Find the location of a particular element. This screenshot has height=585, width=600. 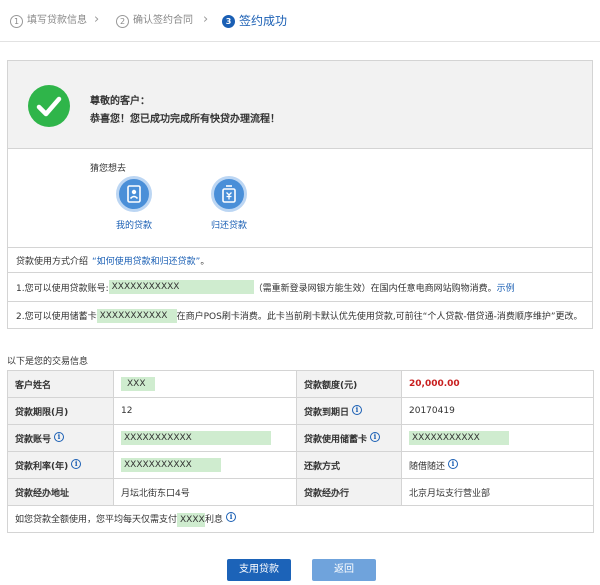

example-link: 示例 is located at coordinates (506, 287).